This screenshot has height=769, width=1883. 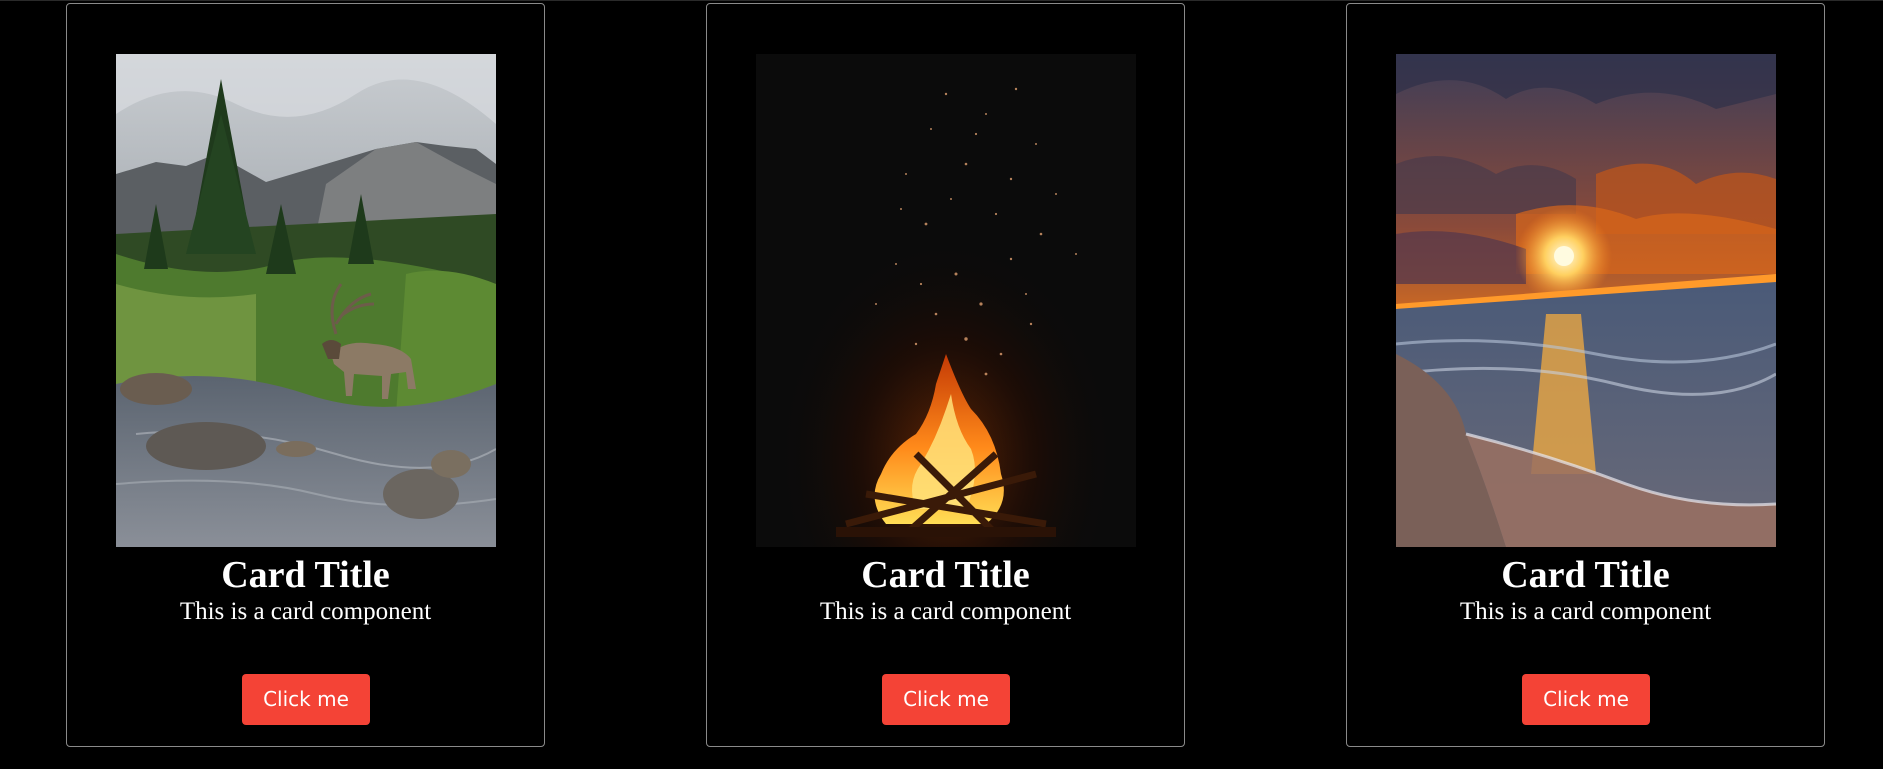 I want to click on card-image-sunset-beach, so click(x=1586, y=300).